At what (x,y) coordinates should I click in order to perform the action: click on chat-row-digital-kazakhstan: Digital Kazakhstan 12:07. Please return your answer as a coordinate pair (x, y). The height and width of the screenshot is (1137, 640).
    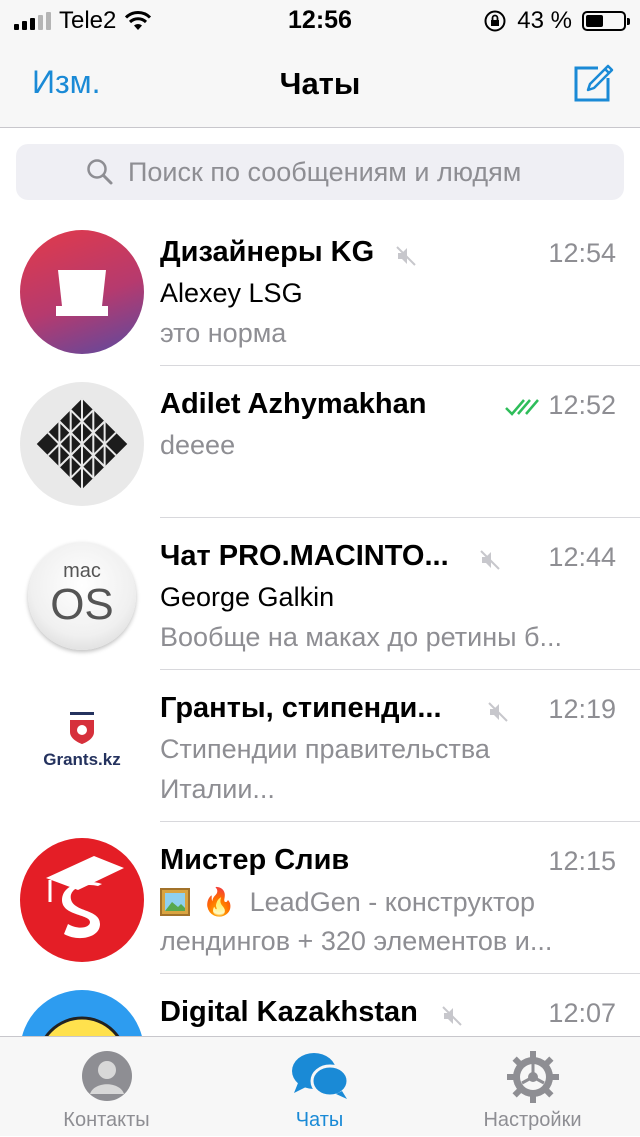
    Looking at the image, I should click on (320, 1005).